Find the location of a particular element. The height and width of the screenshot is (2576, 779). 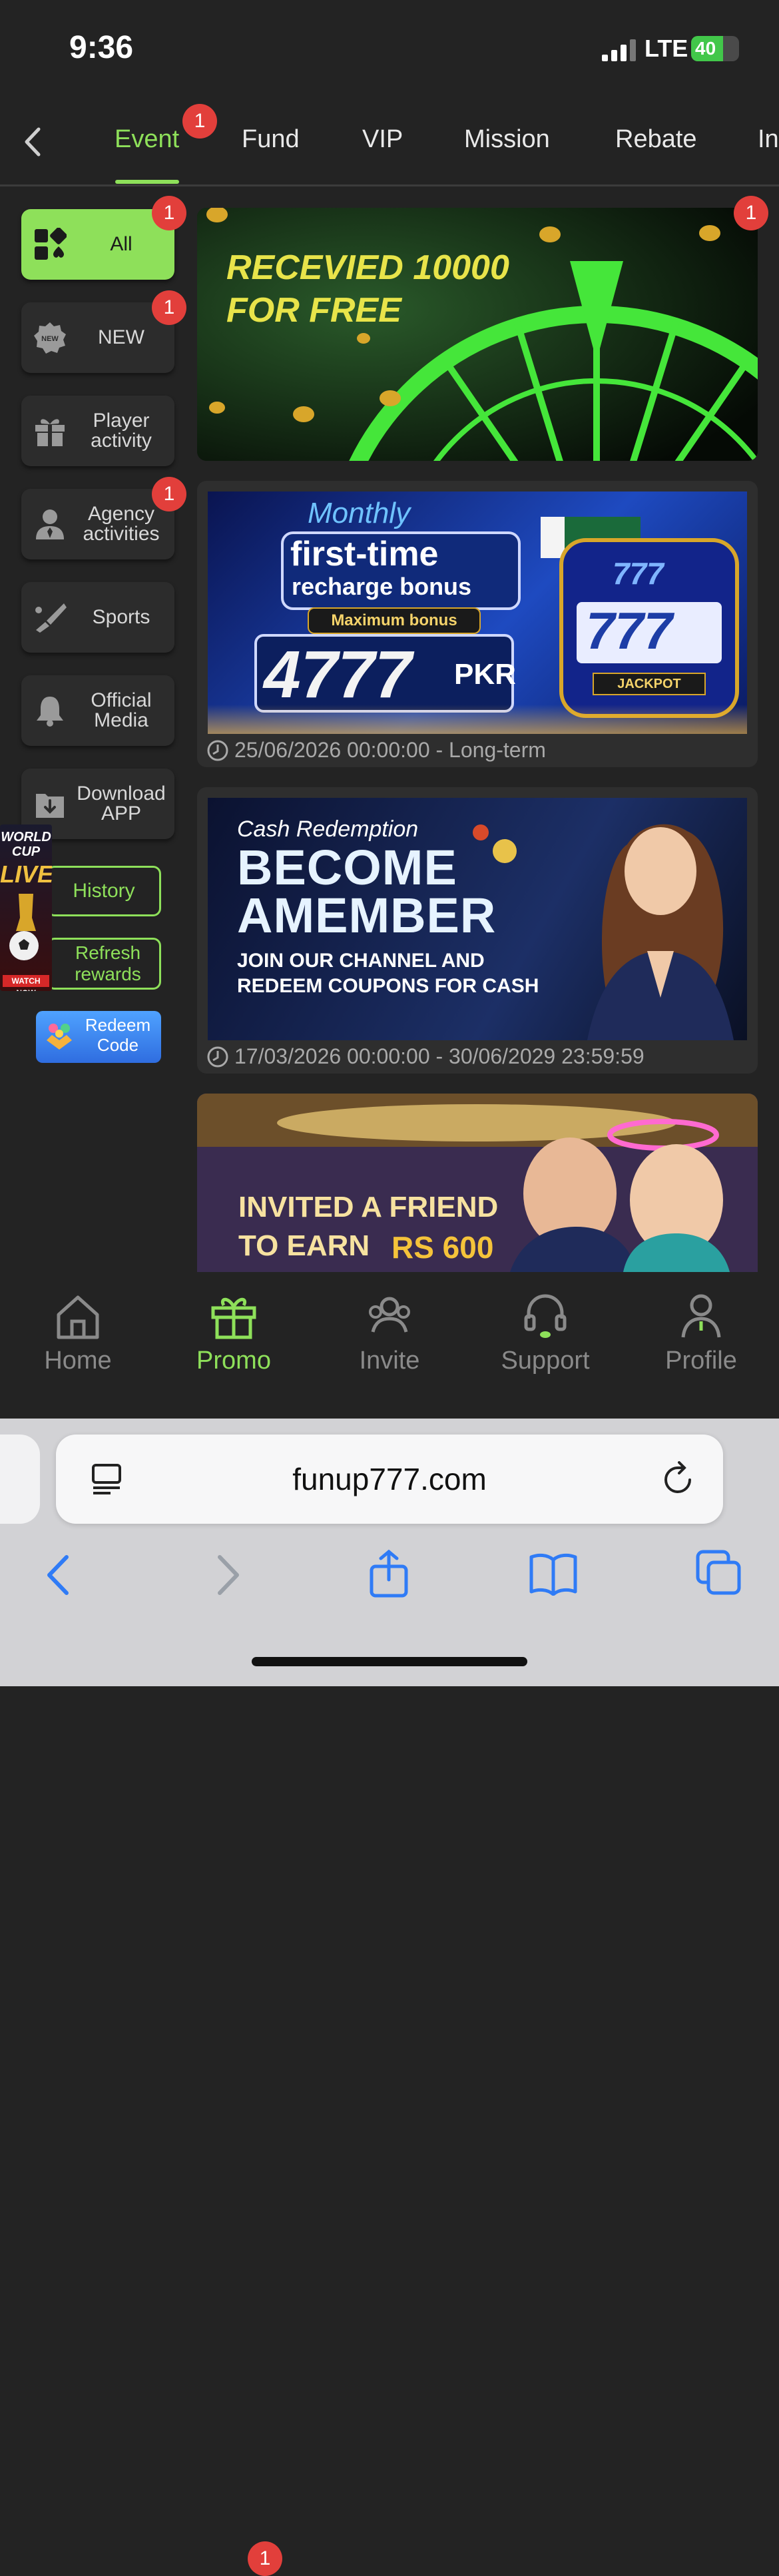

battery-icon: 40 is located at coordinates (715, 48).